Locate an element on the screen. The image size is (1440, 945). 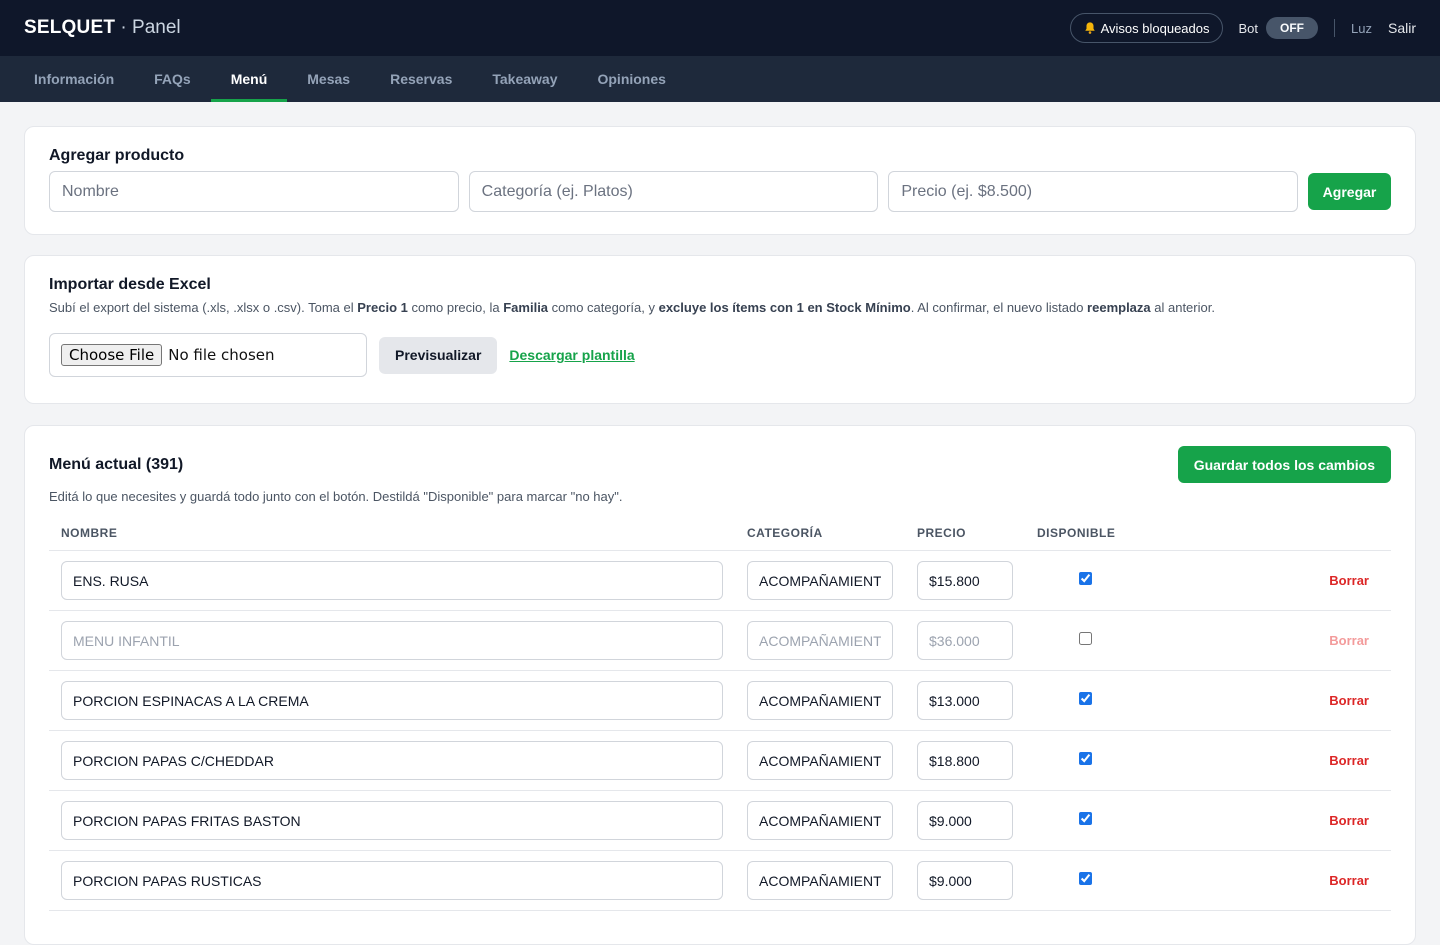
tab-informacion: Información is located at coordinates (74, 79).